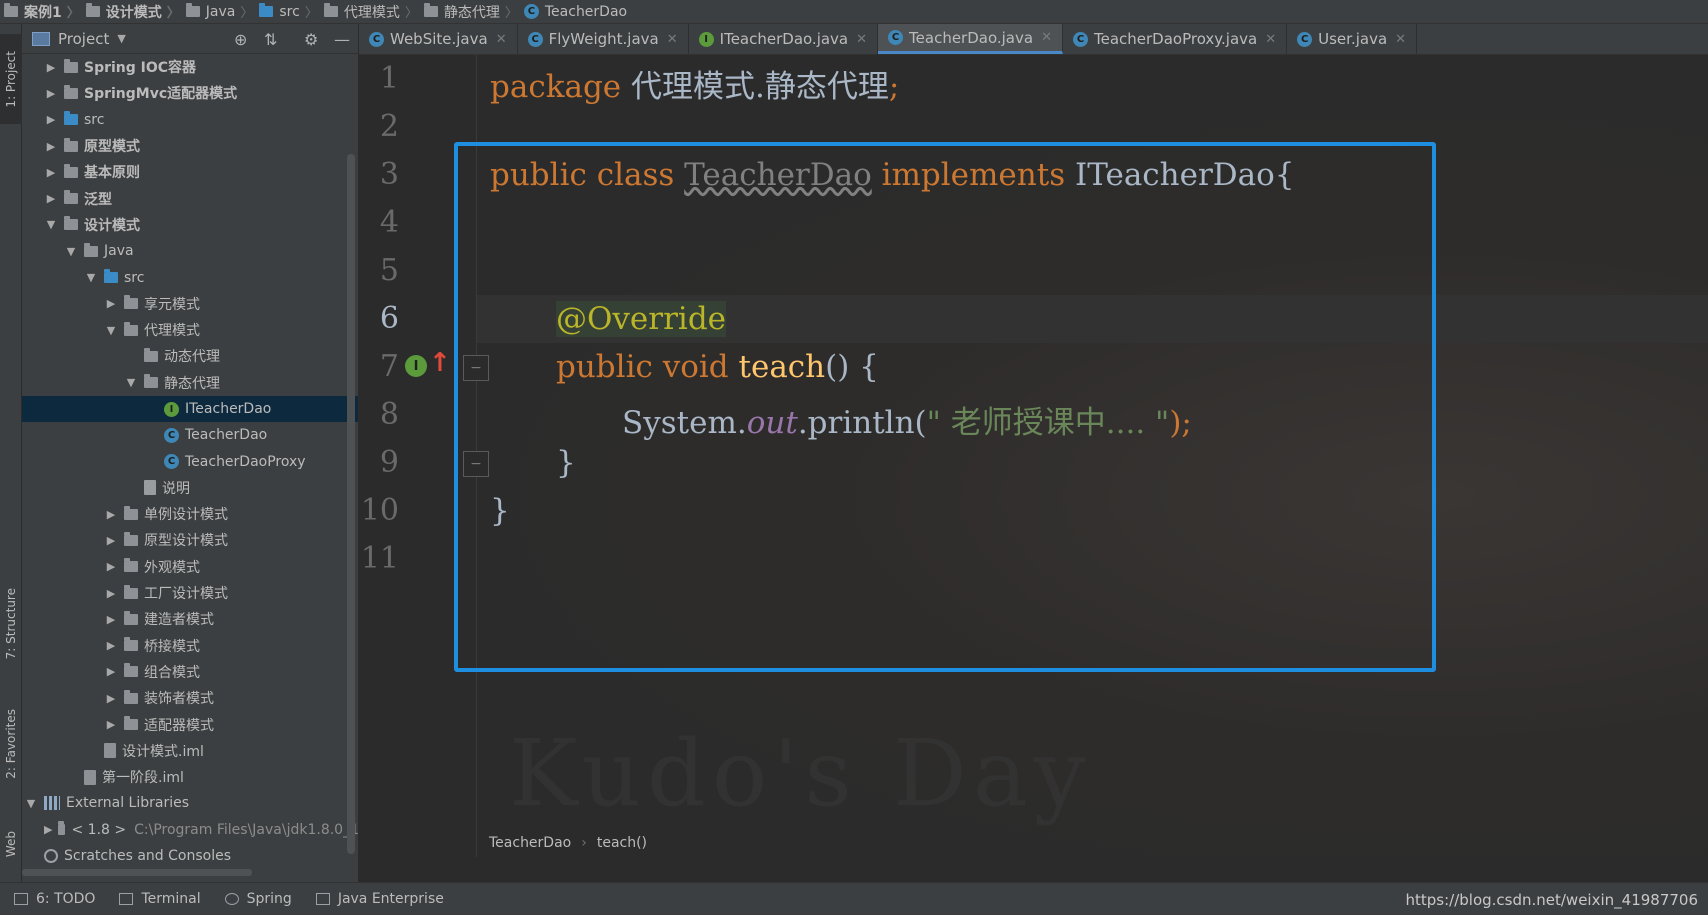 The height and width of the screenshot is (915, 1708). What do you see at coordinates (270, 39) in the screenshot?
I see `collapse-all-icon: ⇅` at bounding box center [270, 39].